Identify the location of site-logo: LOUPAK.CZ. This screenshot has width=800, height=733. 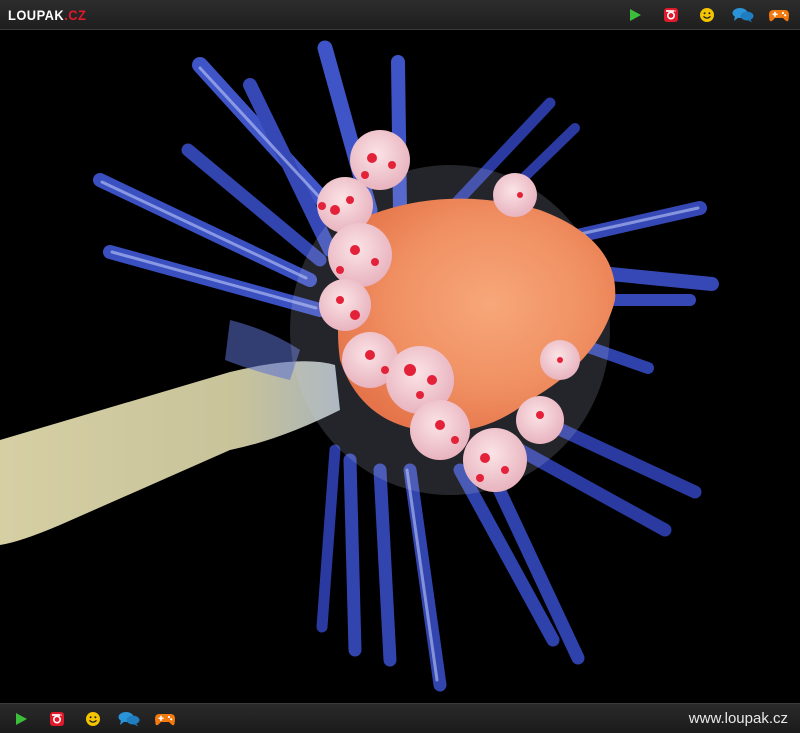
(47, 15).